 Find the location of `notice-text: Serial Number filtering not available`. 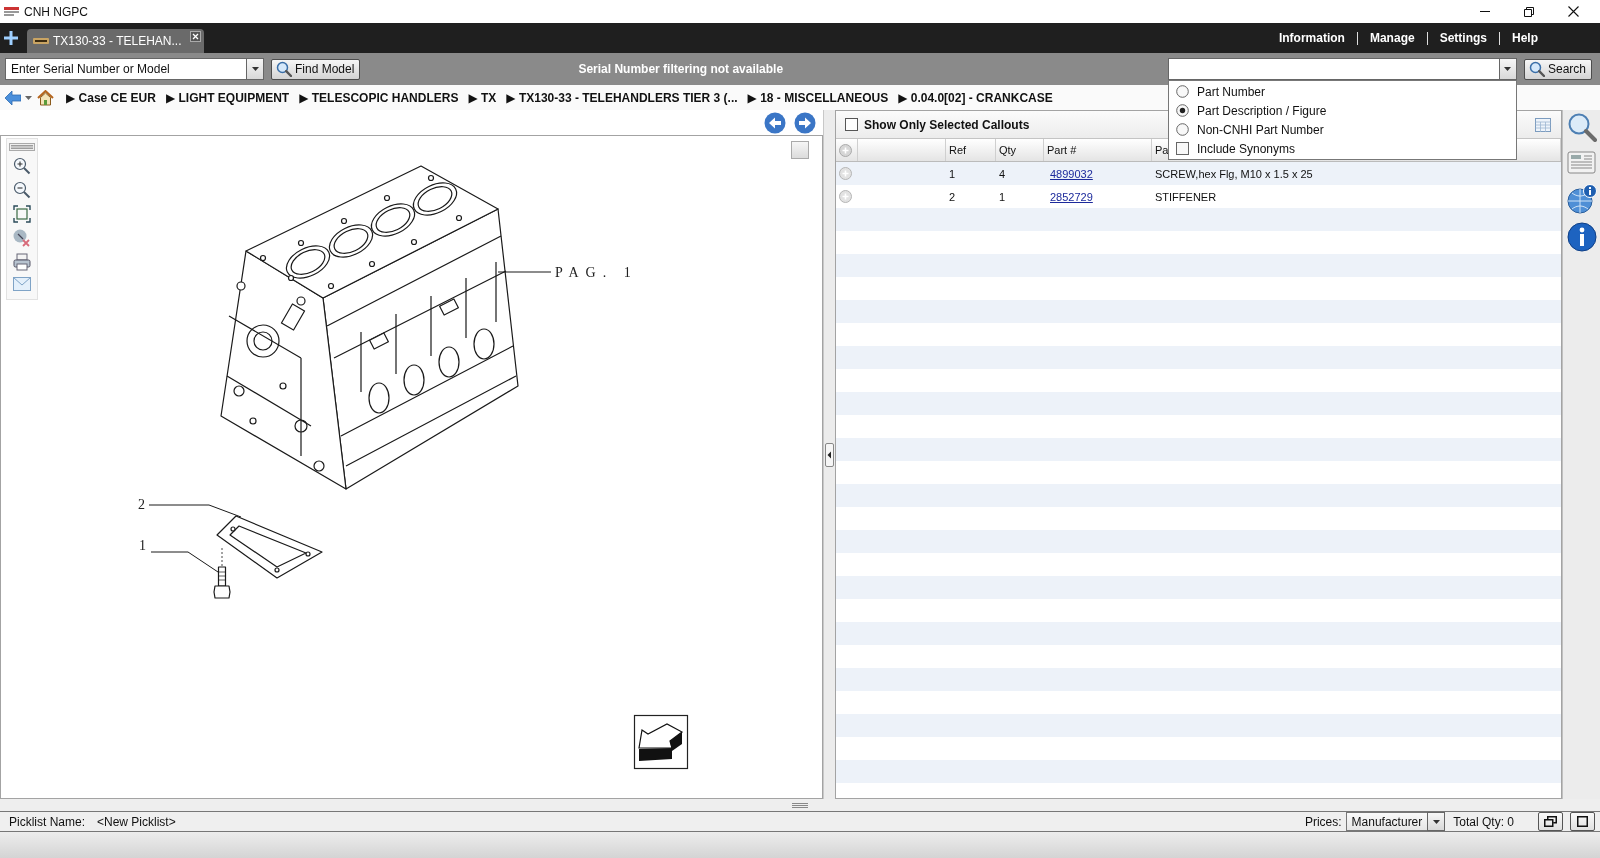

notice-text: Serial Number filtering not available is located at coordinates (681, 69).